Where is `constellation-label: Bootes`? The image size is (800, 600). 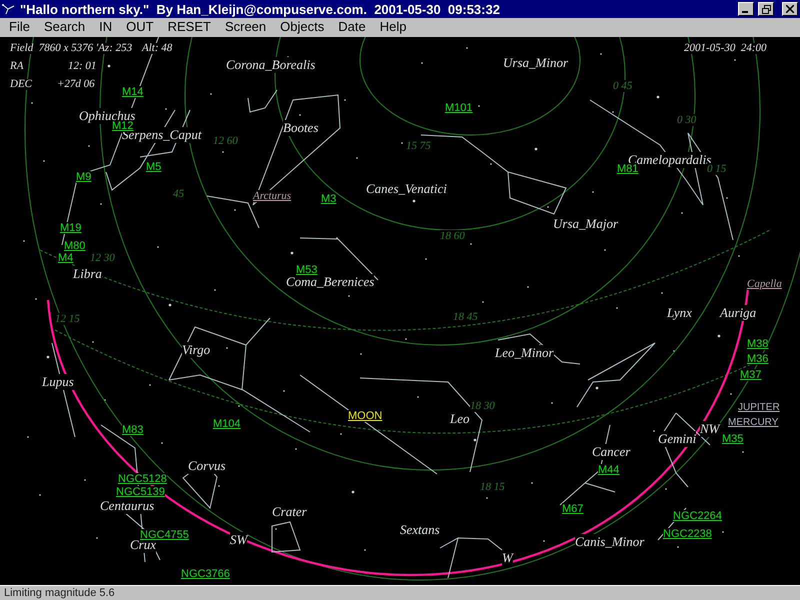 constellation-label: Bootes is located at coordinates (300, 128).